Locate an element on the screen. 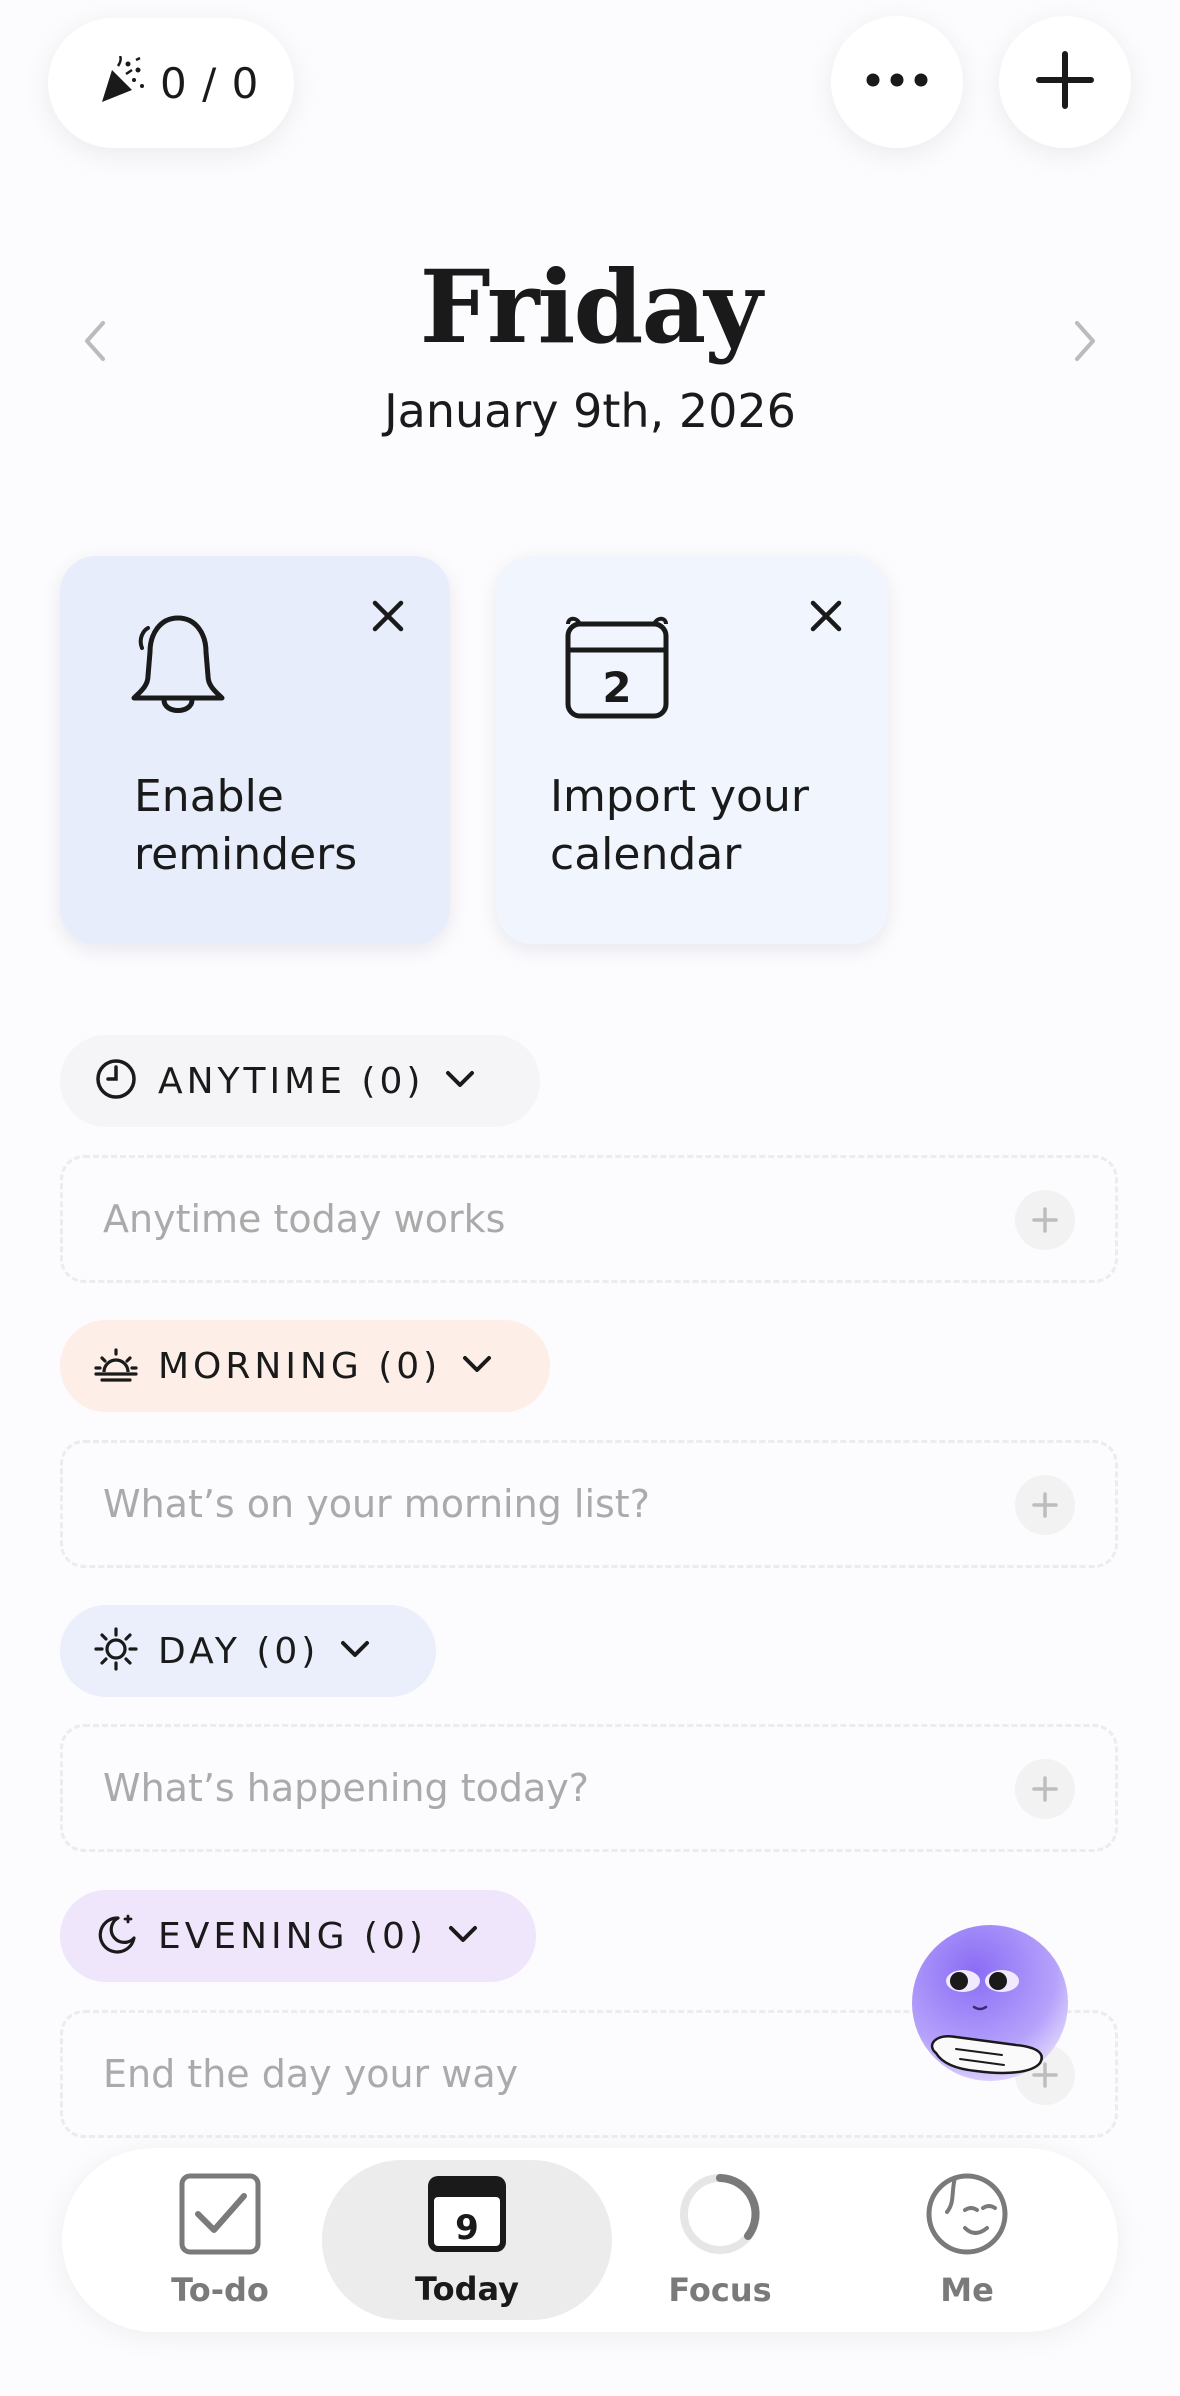 Image resolution: width=1180 pixels, height=2396 pixels. weekday-title: Friday is located at coordinates (591, 307).